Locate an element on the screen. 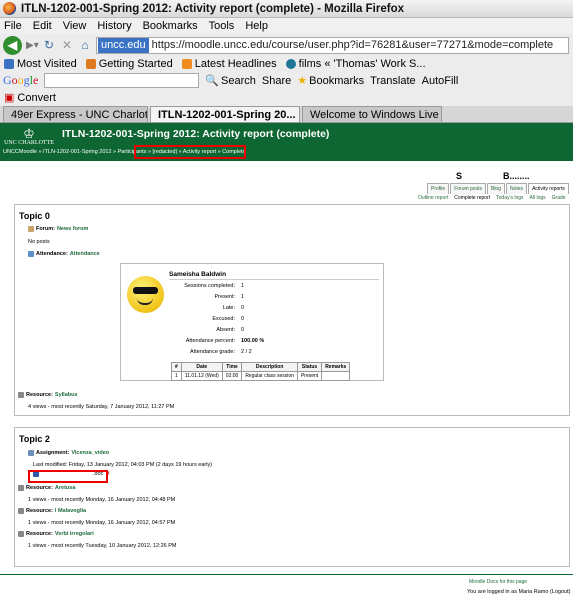  stat-late-value: 0 is located at coordinates (243, 308).